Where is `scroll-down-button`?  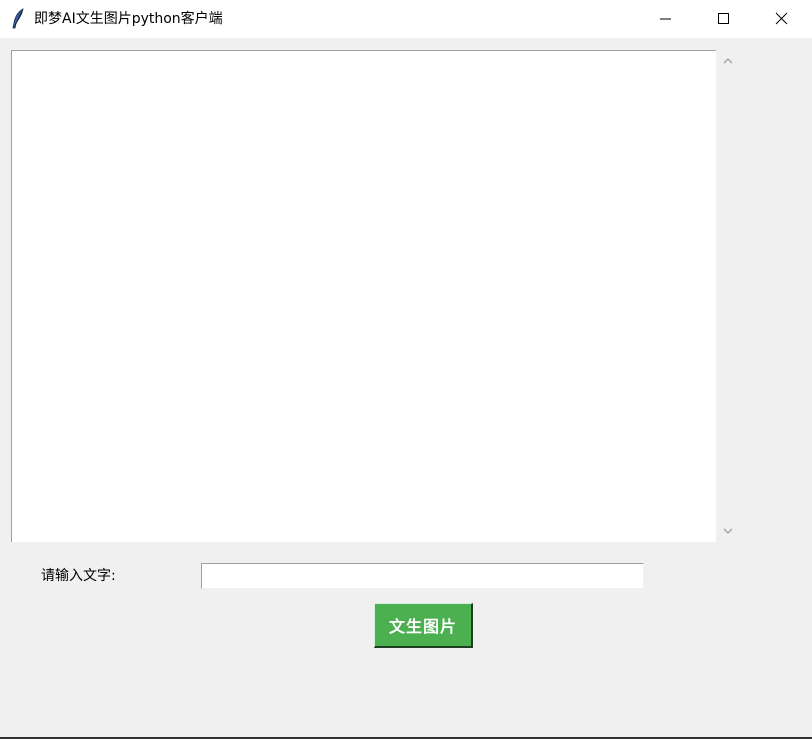 scroll-down-button is located at coordinates (727, 532).